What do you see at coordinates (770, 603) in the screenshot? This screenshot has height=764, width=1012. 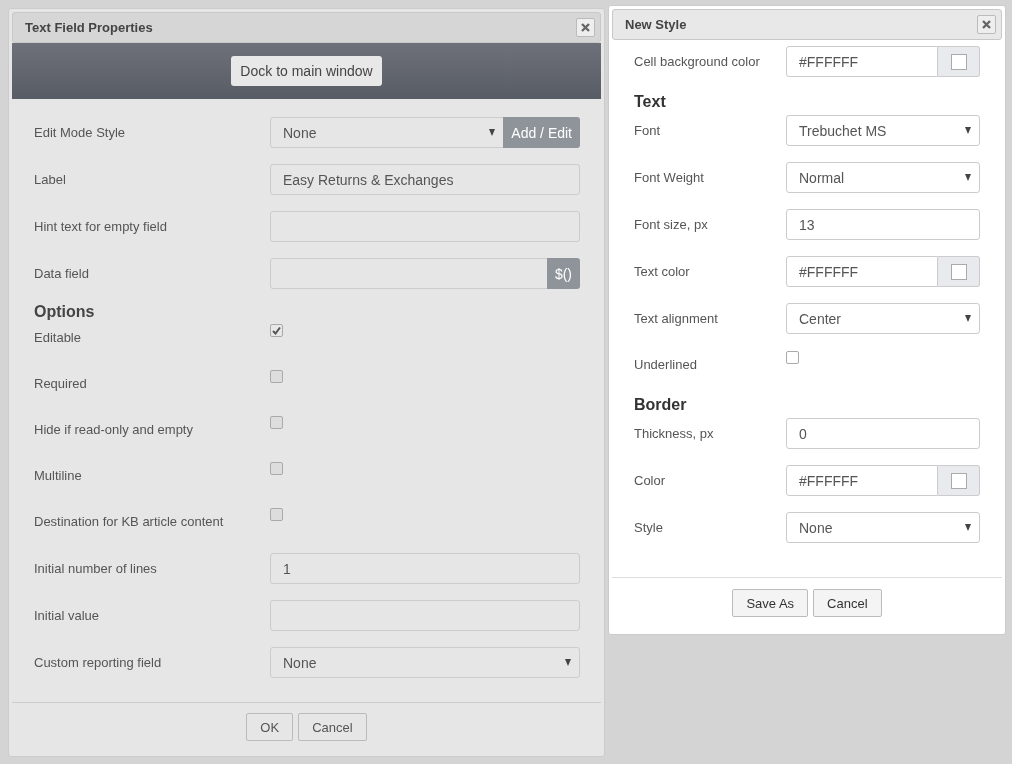 I see `dialog-button: Save As` at bounding box center [770, 603].